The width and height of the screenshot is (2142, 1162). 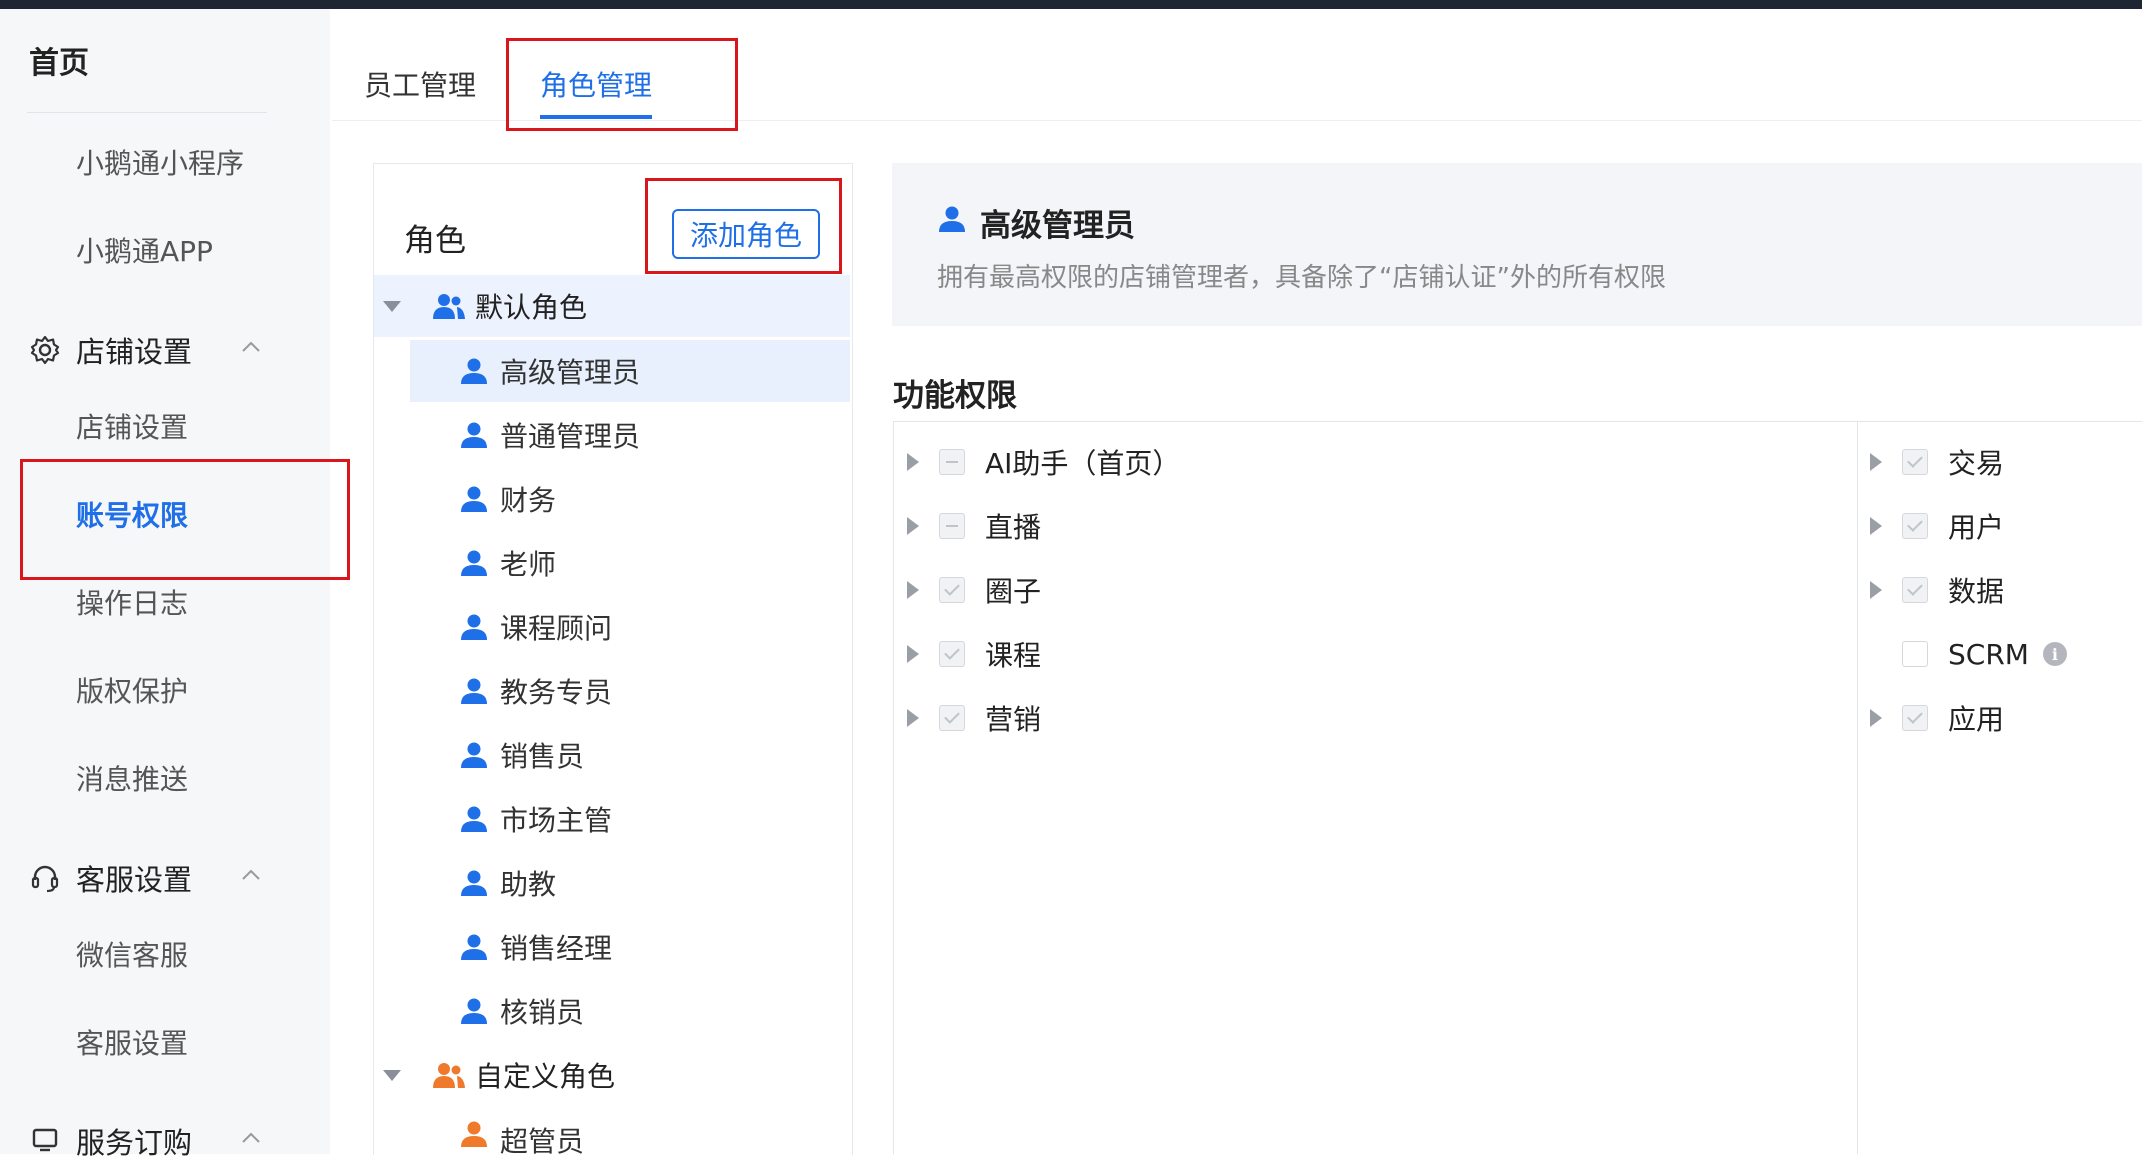 What do you see at coordinates (542, 1141) in the screenshot?
I see `role-item-label: 超管员` at bounding box center [542, 1141].